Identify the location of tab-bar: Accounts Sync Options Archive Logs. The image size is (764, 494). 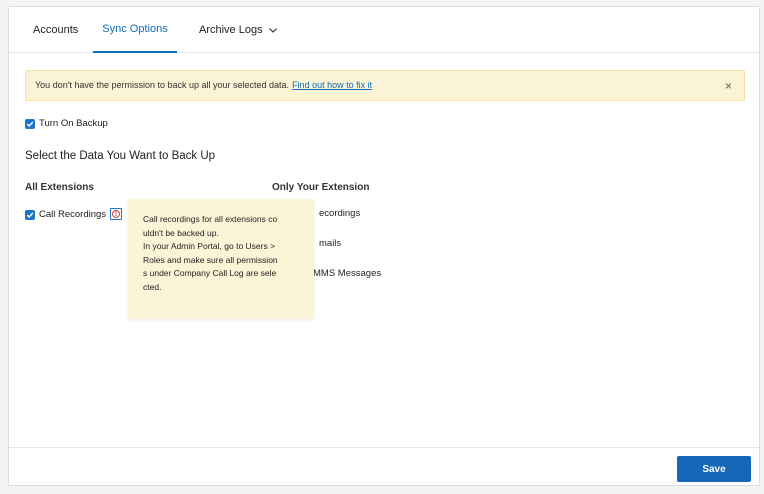
(384, 30).